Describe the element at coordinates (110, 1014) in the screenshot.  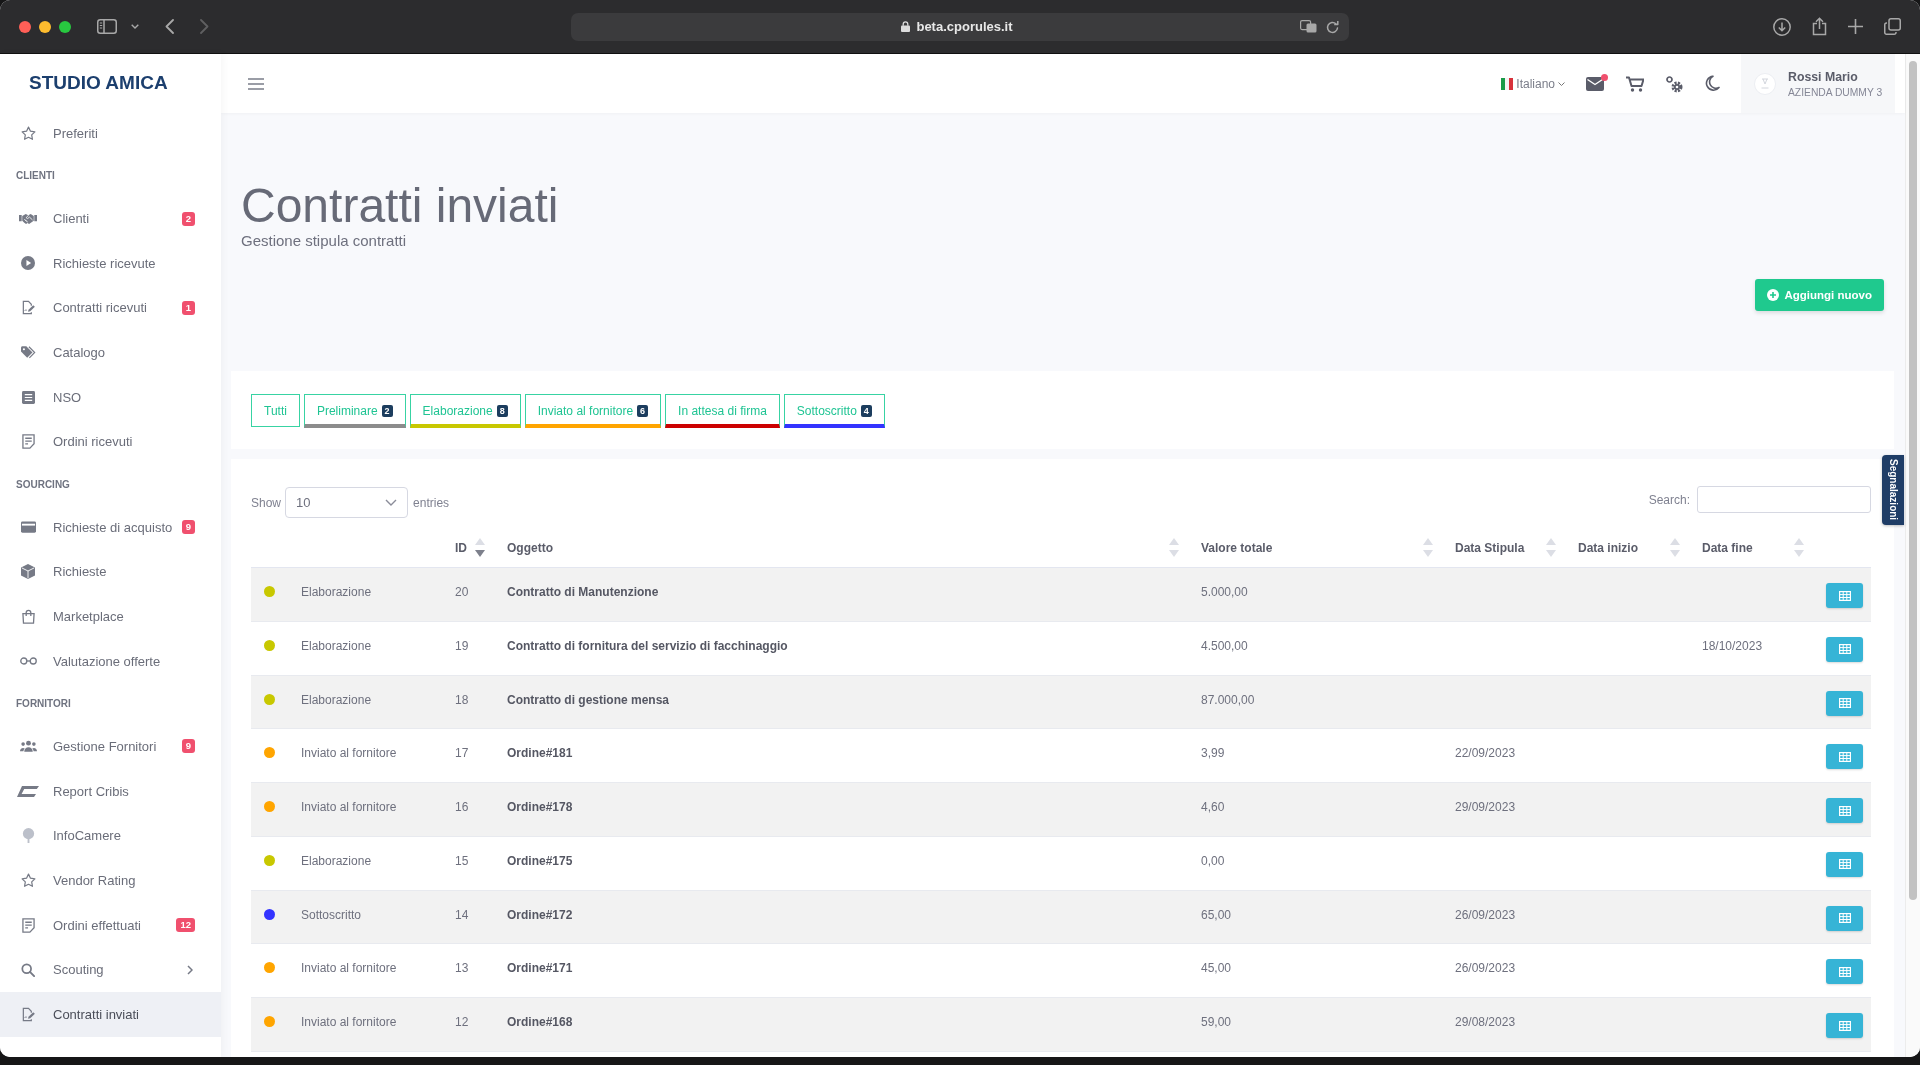
I see `sidebar-item: Contratti inviati` at that location.